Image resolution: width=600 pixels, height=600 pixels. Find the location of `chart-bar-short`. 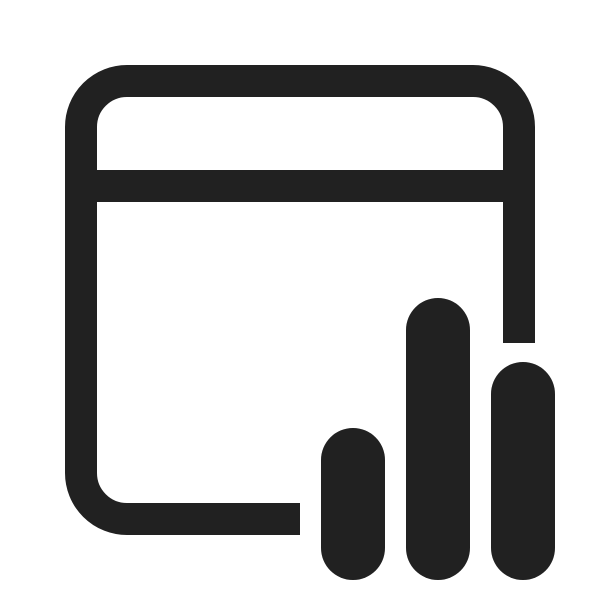

chart-bar-short is located at coordinates (353, 504).